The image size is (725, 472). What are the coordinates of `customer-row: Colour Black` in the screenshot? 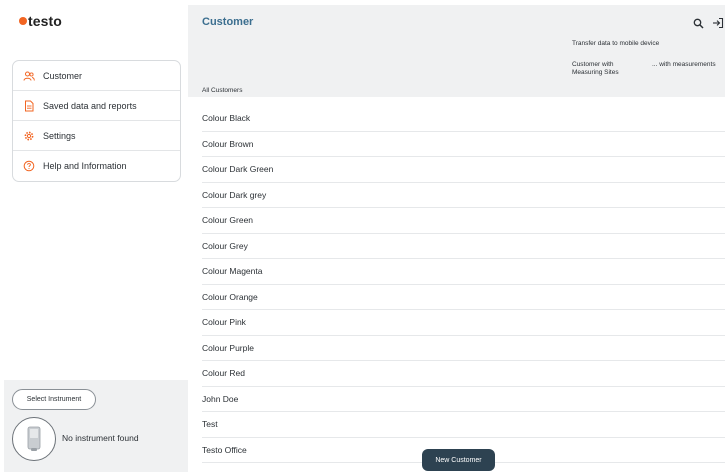 It's located at (463, 119).